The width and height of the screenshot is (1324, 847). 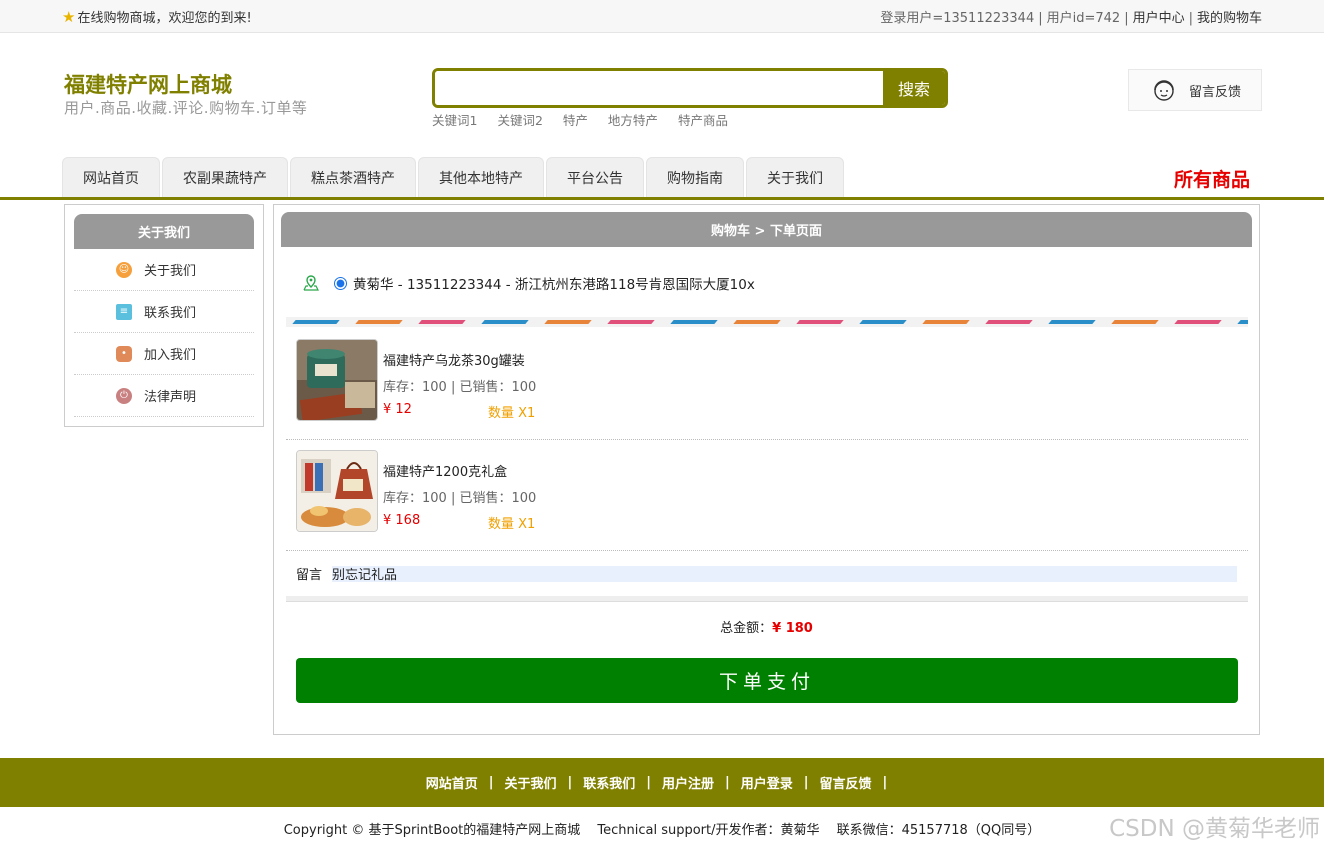 I want to click on sidebar: 关于我们 ☺ 关于我们 ≡ 联系我们 • 加入我们 ⏻ 法律声明, so click(x=164, y=315).